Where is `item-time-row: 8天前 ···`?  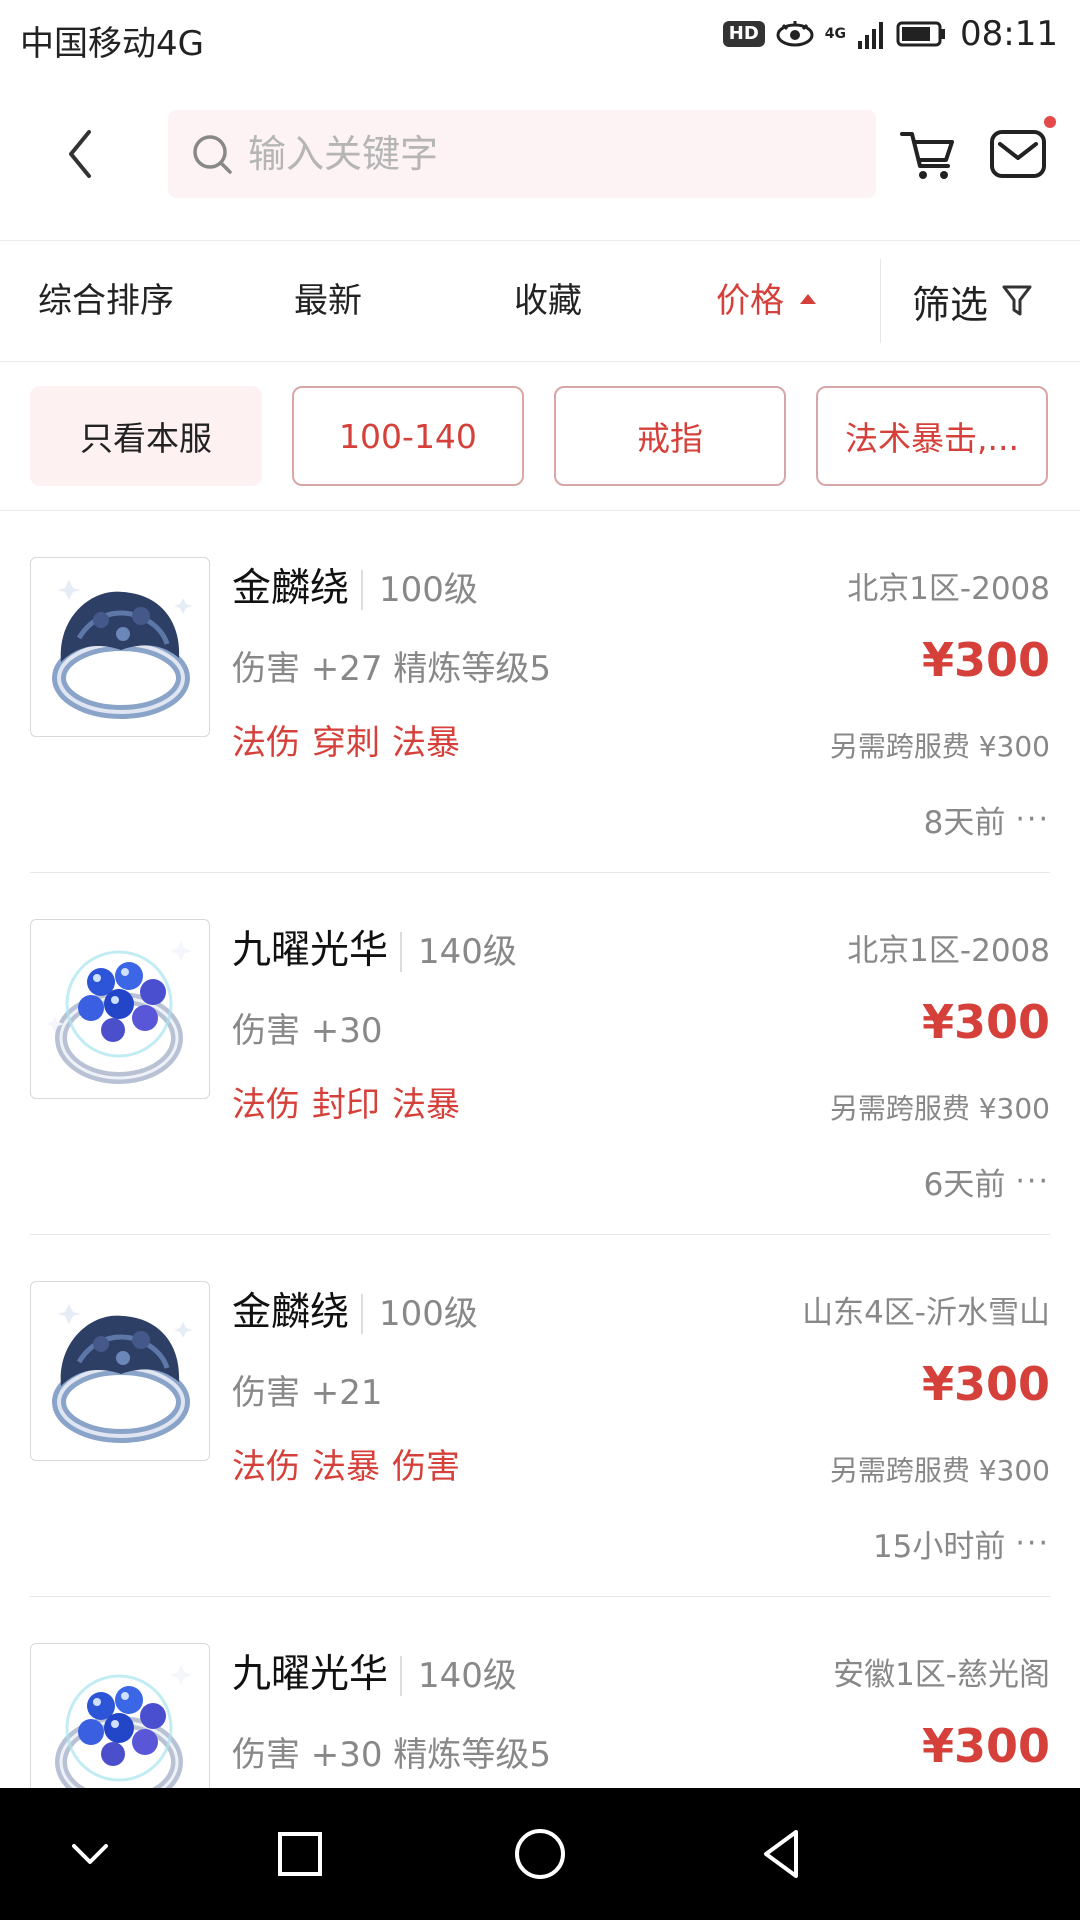 item-time-row: 8天前 ··· is located at coordinates (987, 819).